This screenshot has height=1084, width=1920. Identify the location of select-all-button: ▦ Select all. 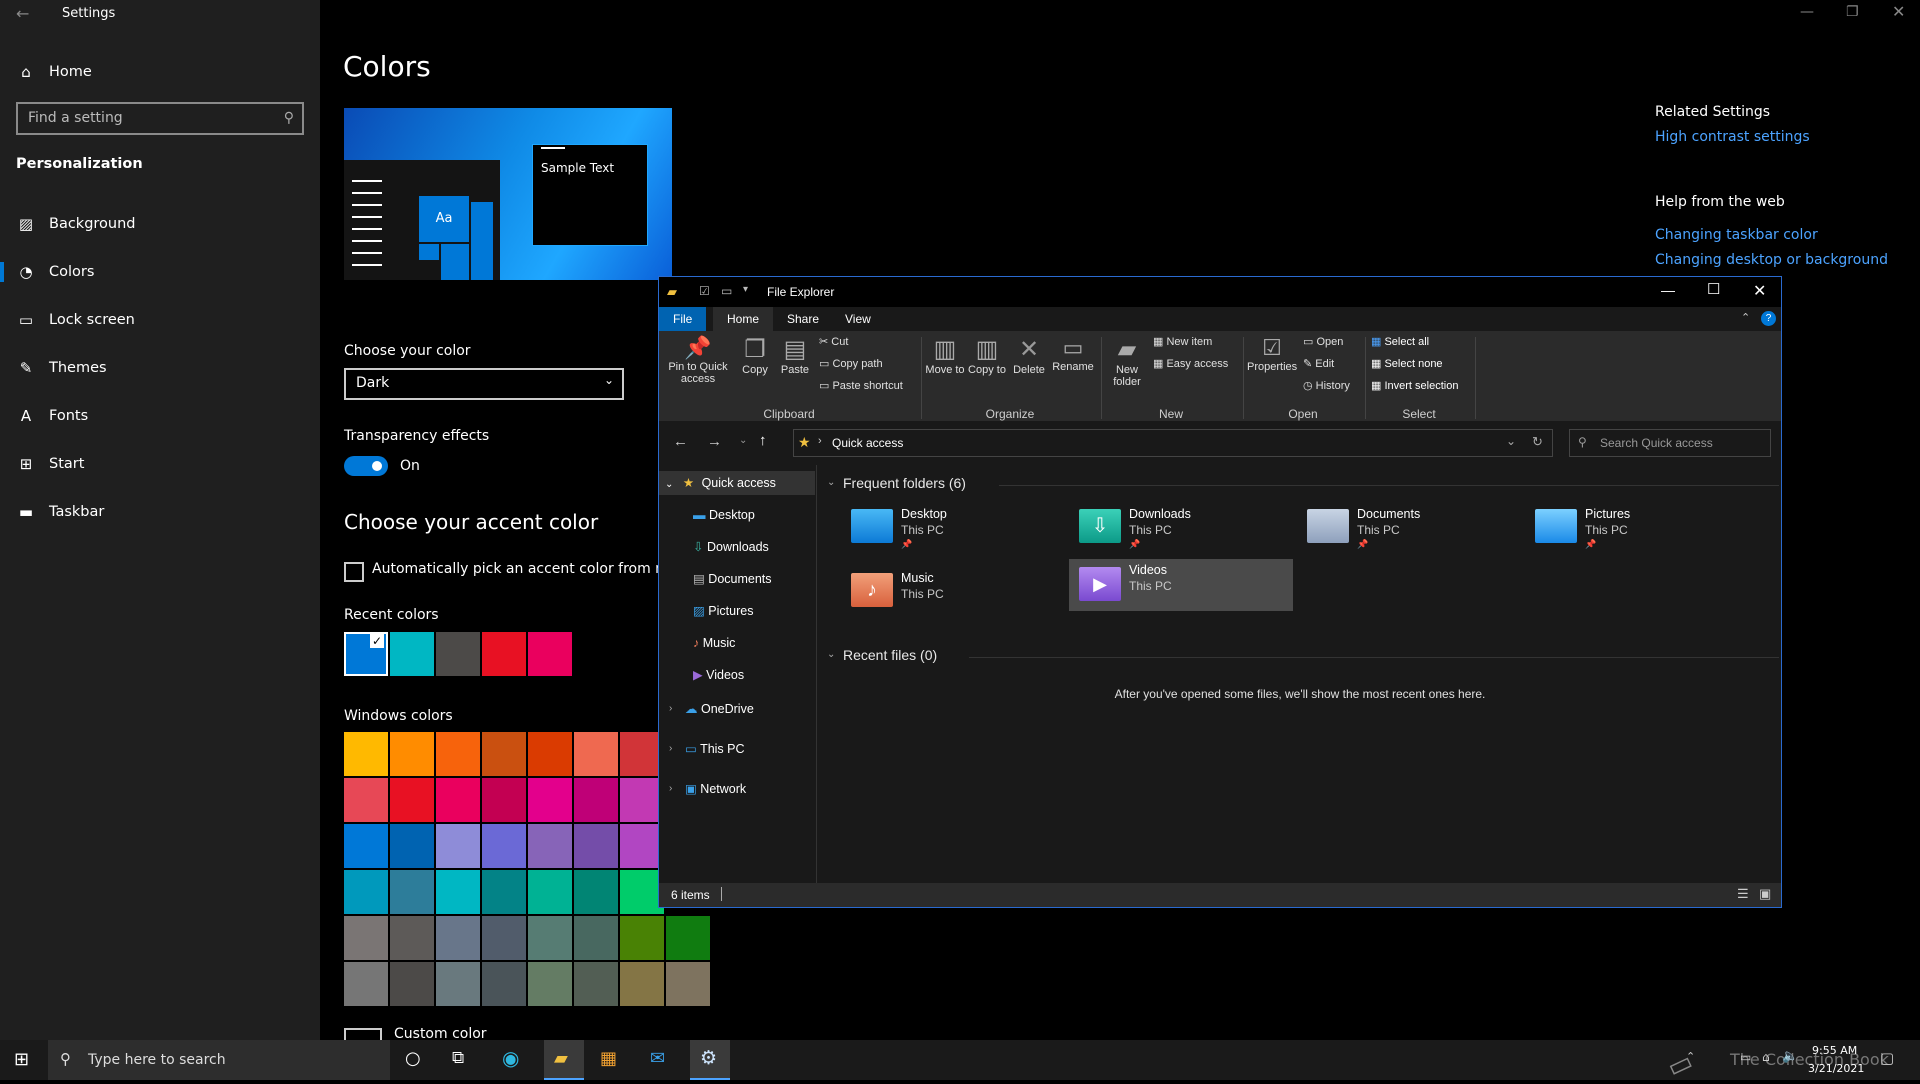
(1400, 341).